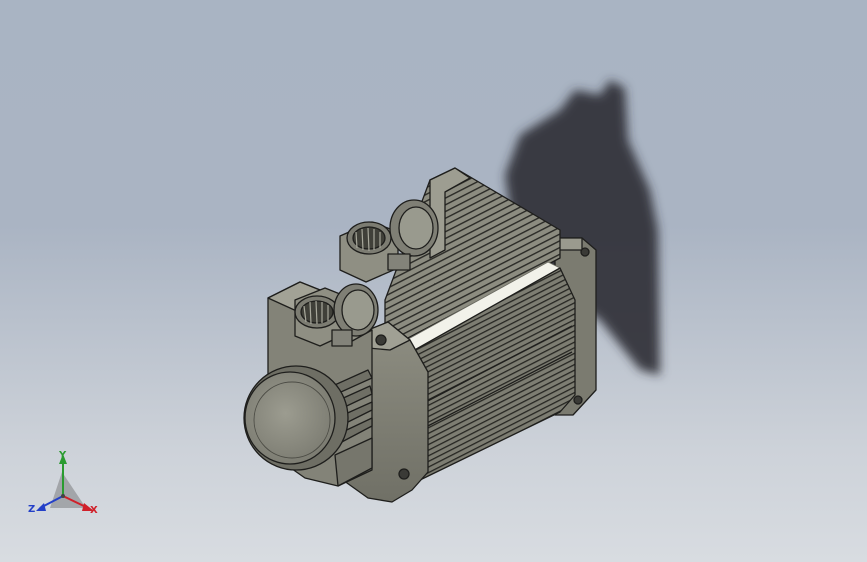  Describe the element at coordinates (296, 418) in the screenshot. I see `encoder-end-cap` at that location.